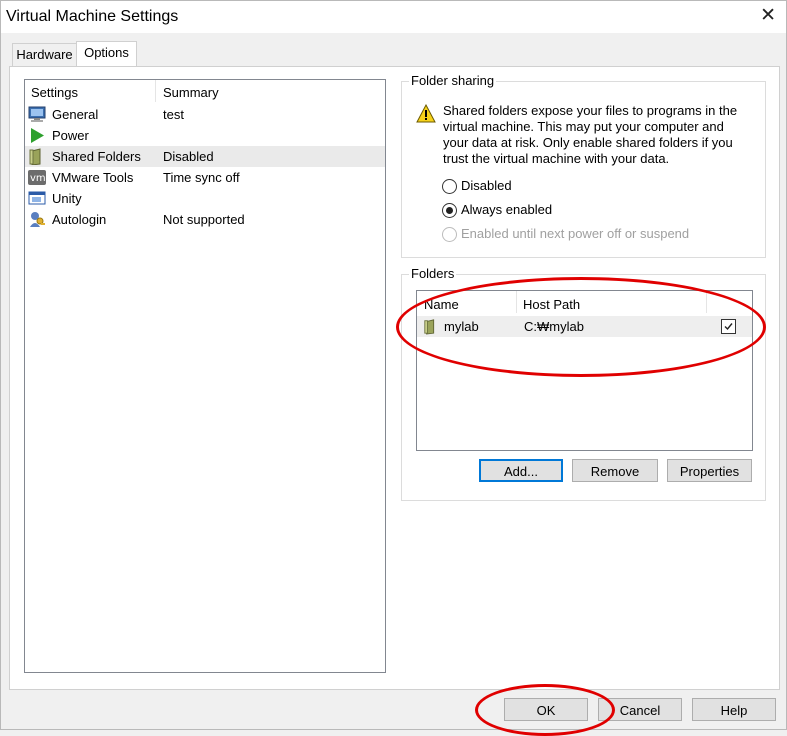 The image size is (787, 736). What do you see at coordinates (461, 326) in the screenshot?
I see `folder-name: mylab` at bounding box center [461, 326].